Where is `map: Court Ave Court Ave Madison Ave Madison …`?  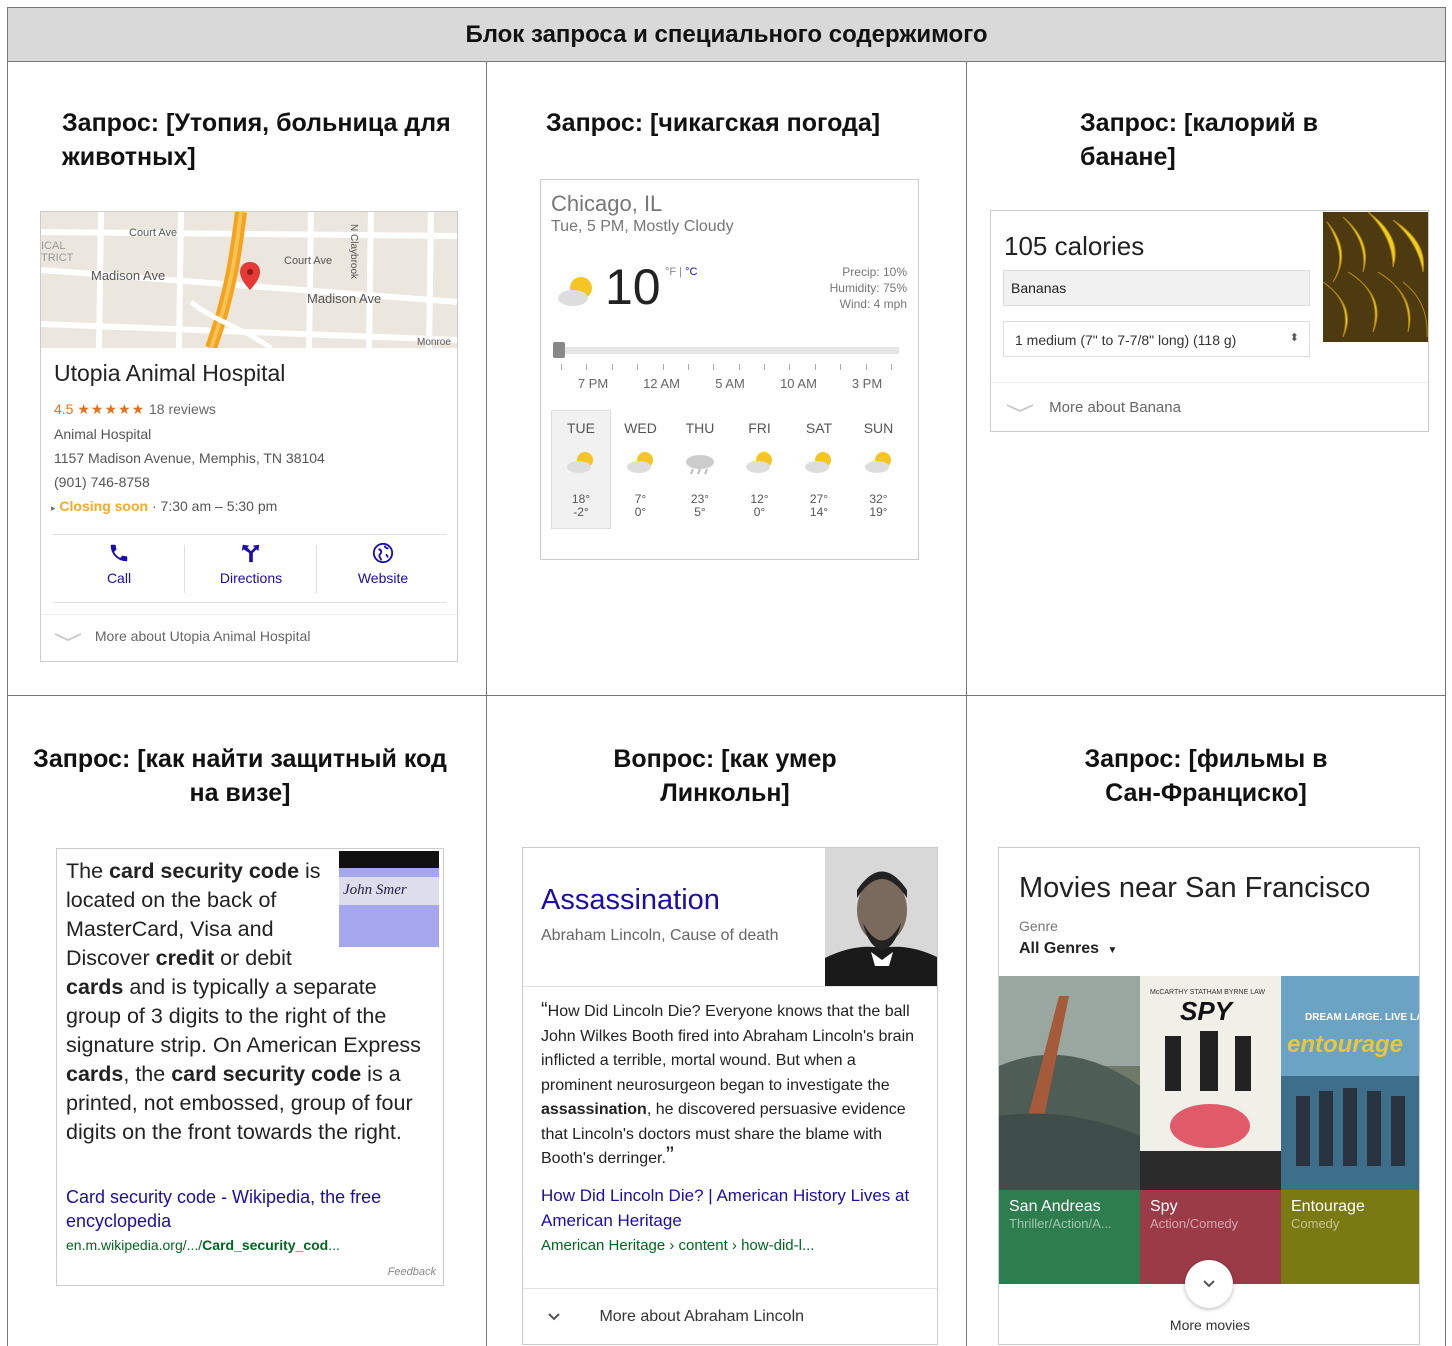 map: Court Ave Court Ave Madison Ave Madison … is located at coordinates (249, 280).